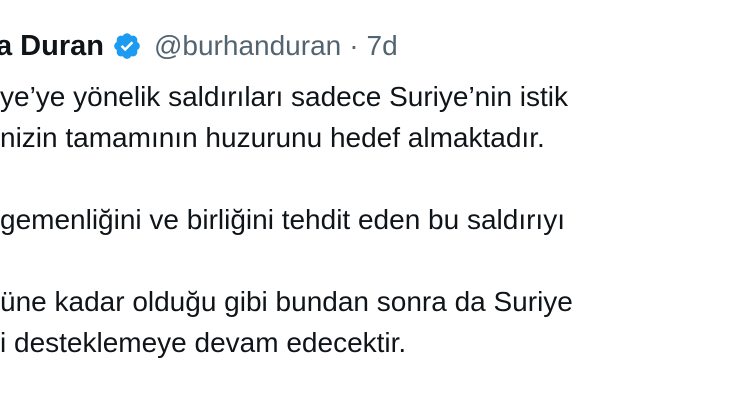 The image size is (740, 416). What do you see at coordinates (52, 46) in the screenshot?
I see `author-display-name: a Duran` at bounding box center [52, 46].